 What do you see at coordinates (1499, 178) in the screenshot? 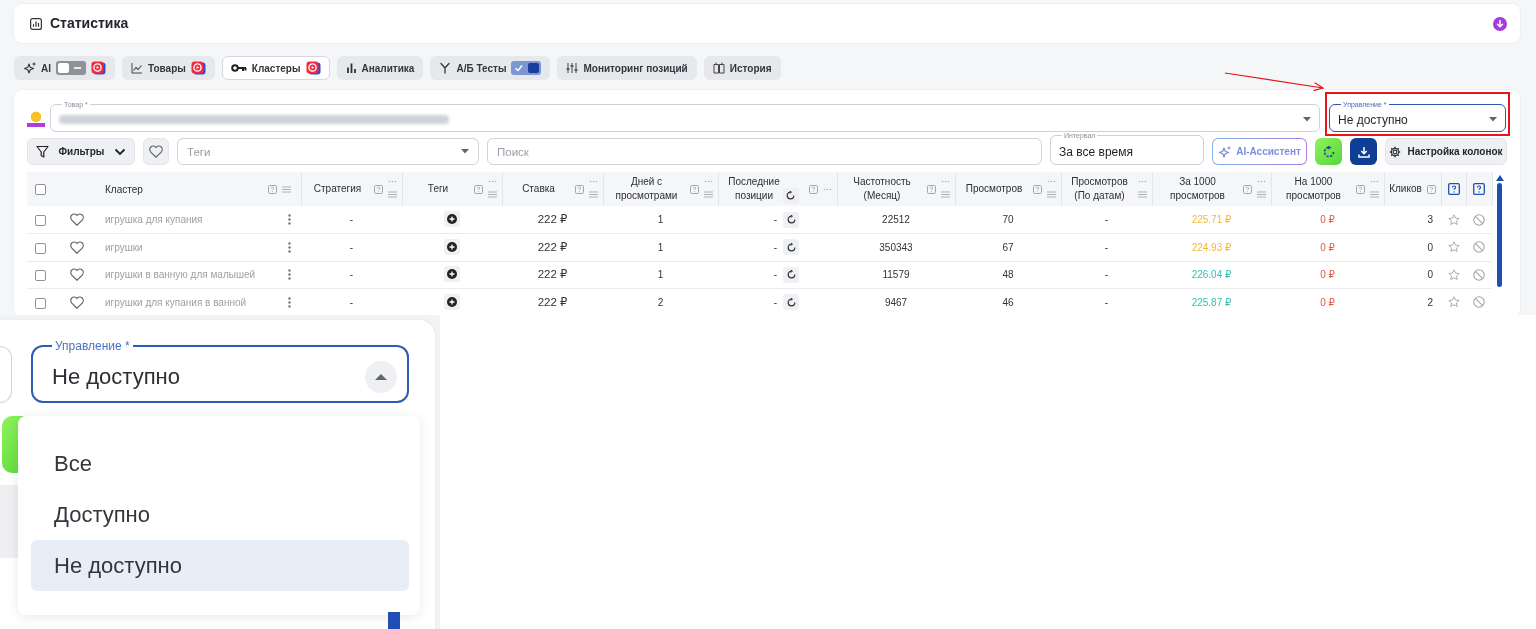
I see `scroll-up-icon` at bounding box center [1499, 178].